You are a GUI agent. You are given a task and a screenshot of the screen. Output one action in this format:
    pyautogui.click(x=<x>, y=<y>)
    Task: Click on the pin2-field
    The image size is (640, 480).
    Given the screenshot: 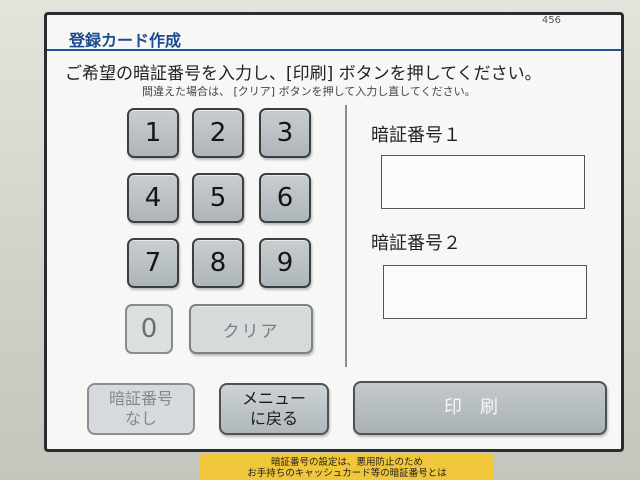 What is the action you would take?
    pyautogui.click(x=485, y=292)
    